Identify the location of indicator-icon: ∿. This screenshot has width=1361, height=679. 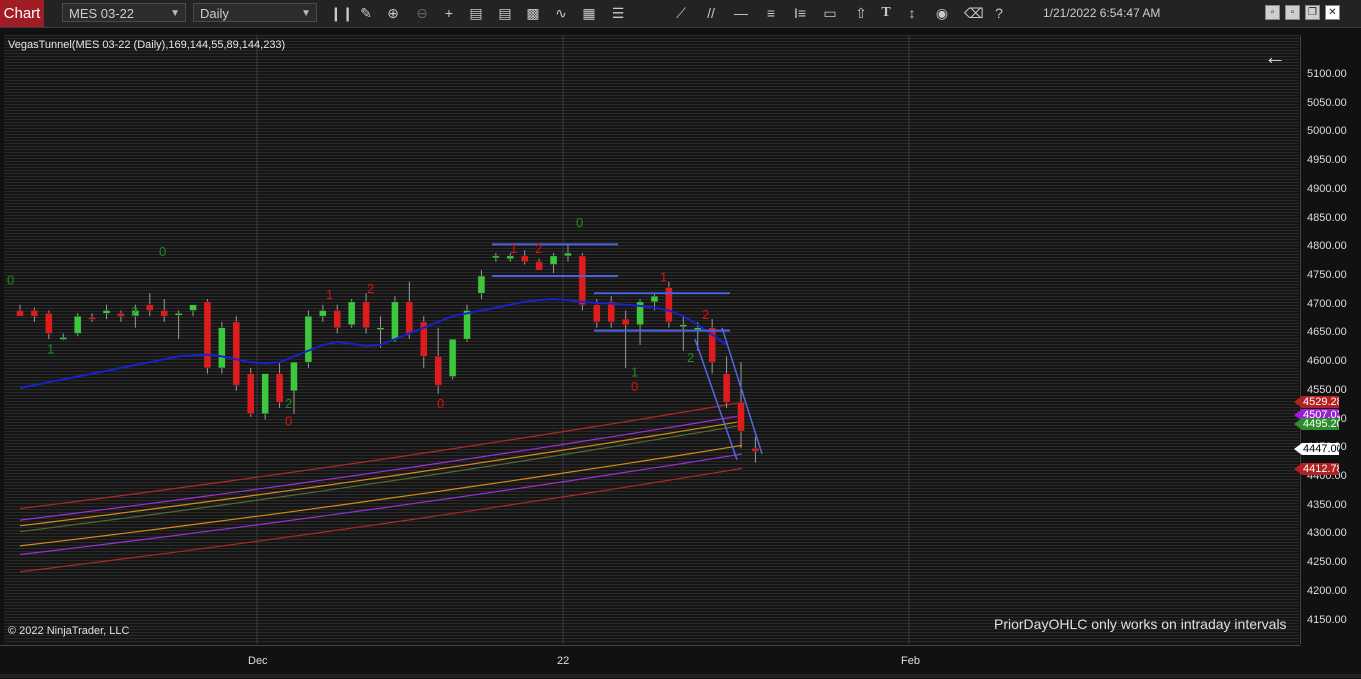
(561, 13).